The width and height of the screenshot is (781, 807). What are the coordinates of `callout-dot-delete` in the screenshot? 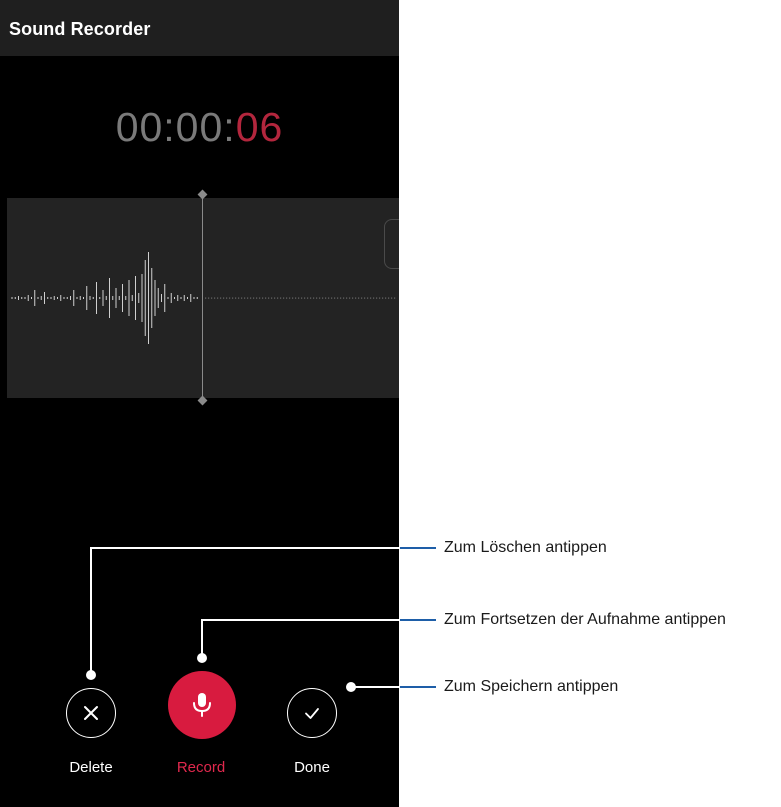 It's located at (91, 675).